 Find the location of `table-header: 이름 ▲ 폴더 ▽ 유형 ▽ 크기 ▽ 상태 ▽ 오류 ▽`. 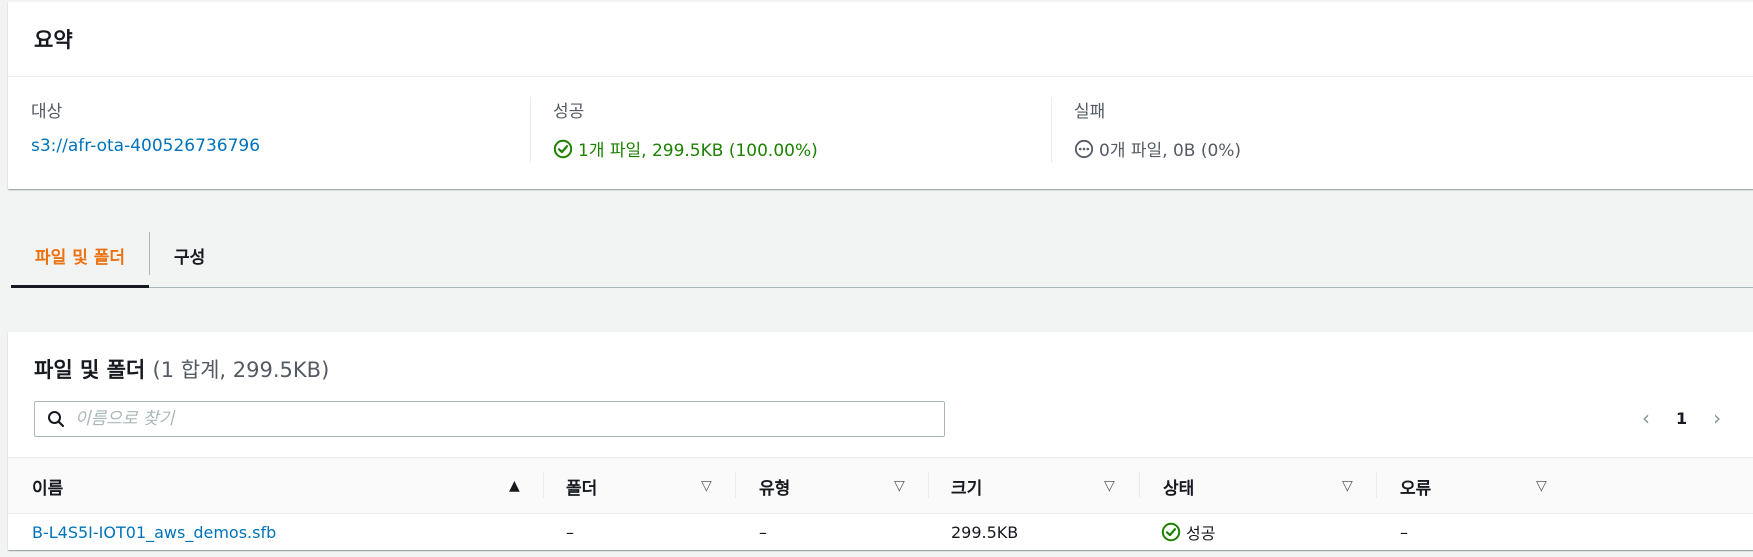

table-header: 이름 ▲ 폴더 ▽ 유형 ▽ 크기 ▽ 상태 ▽ 오류 ▽ is located at coordinates (880, 485).